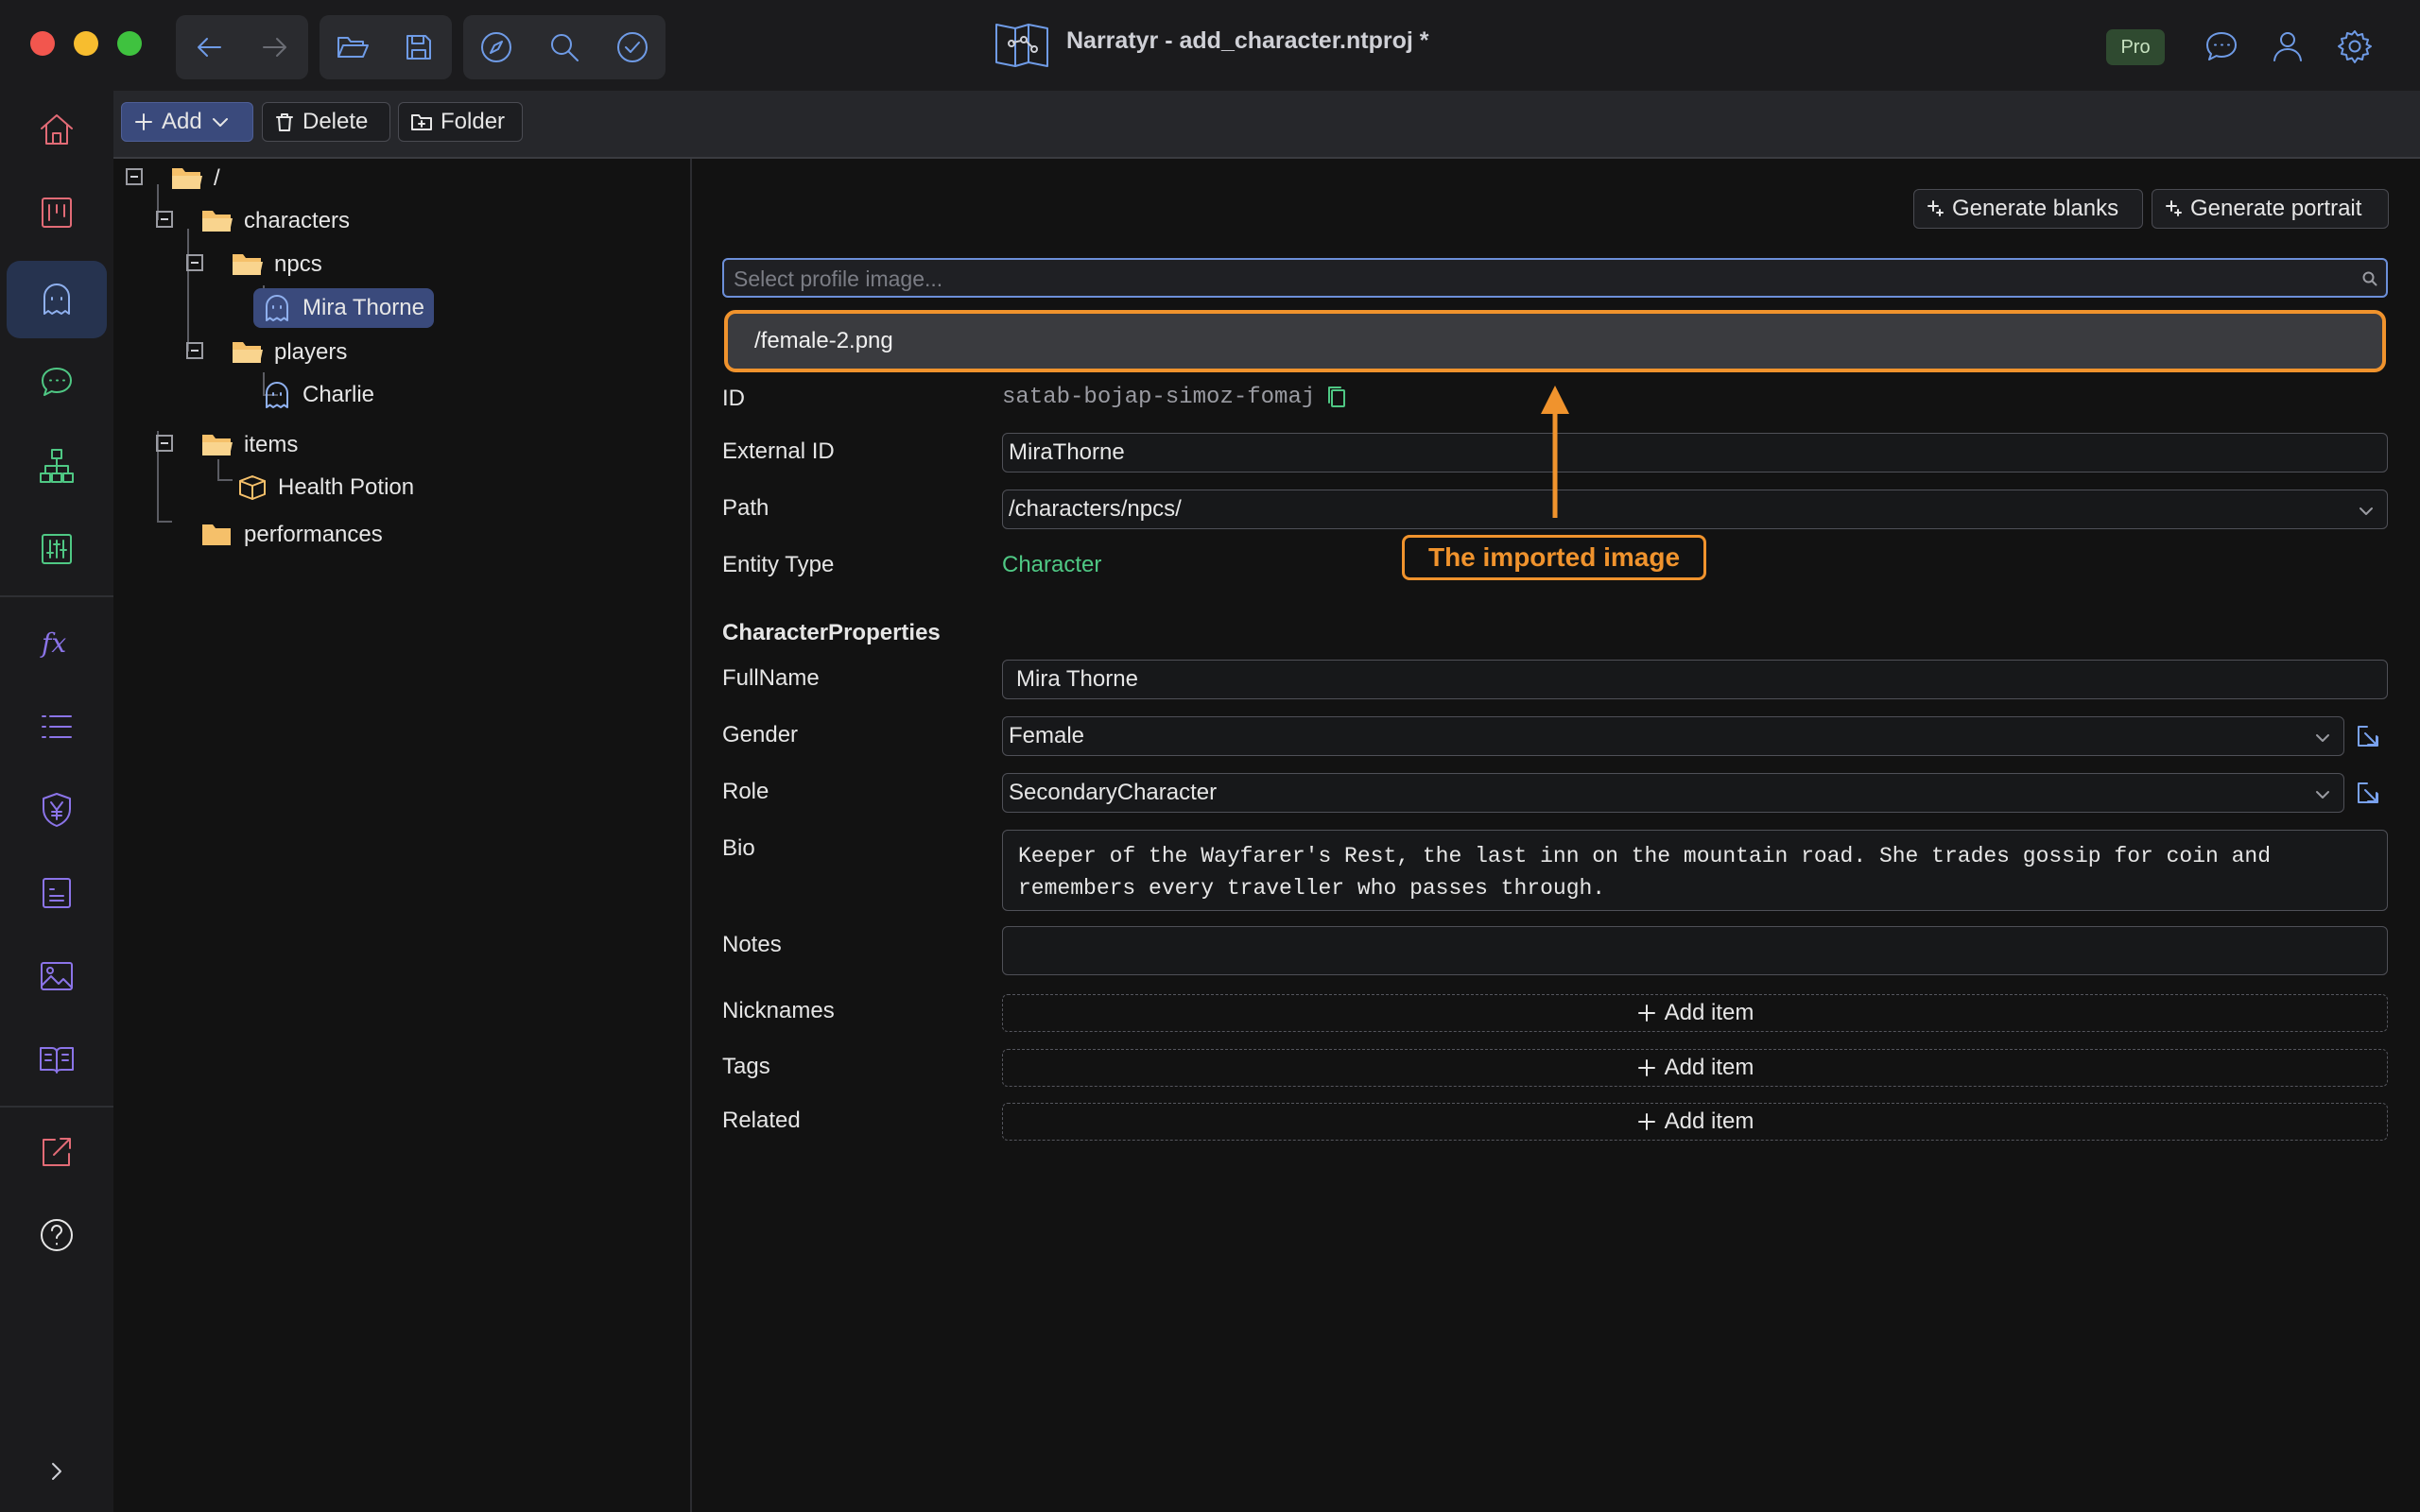  I want to click on nav-images, so click(57, 976).